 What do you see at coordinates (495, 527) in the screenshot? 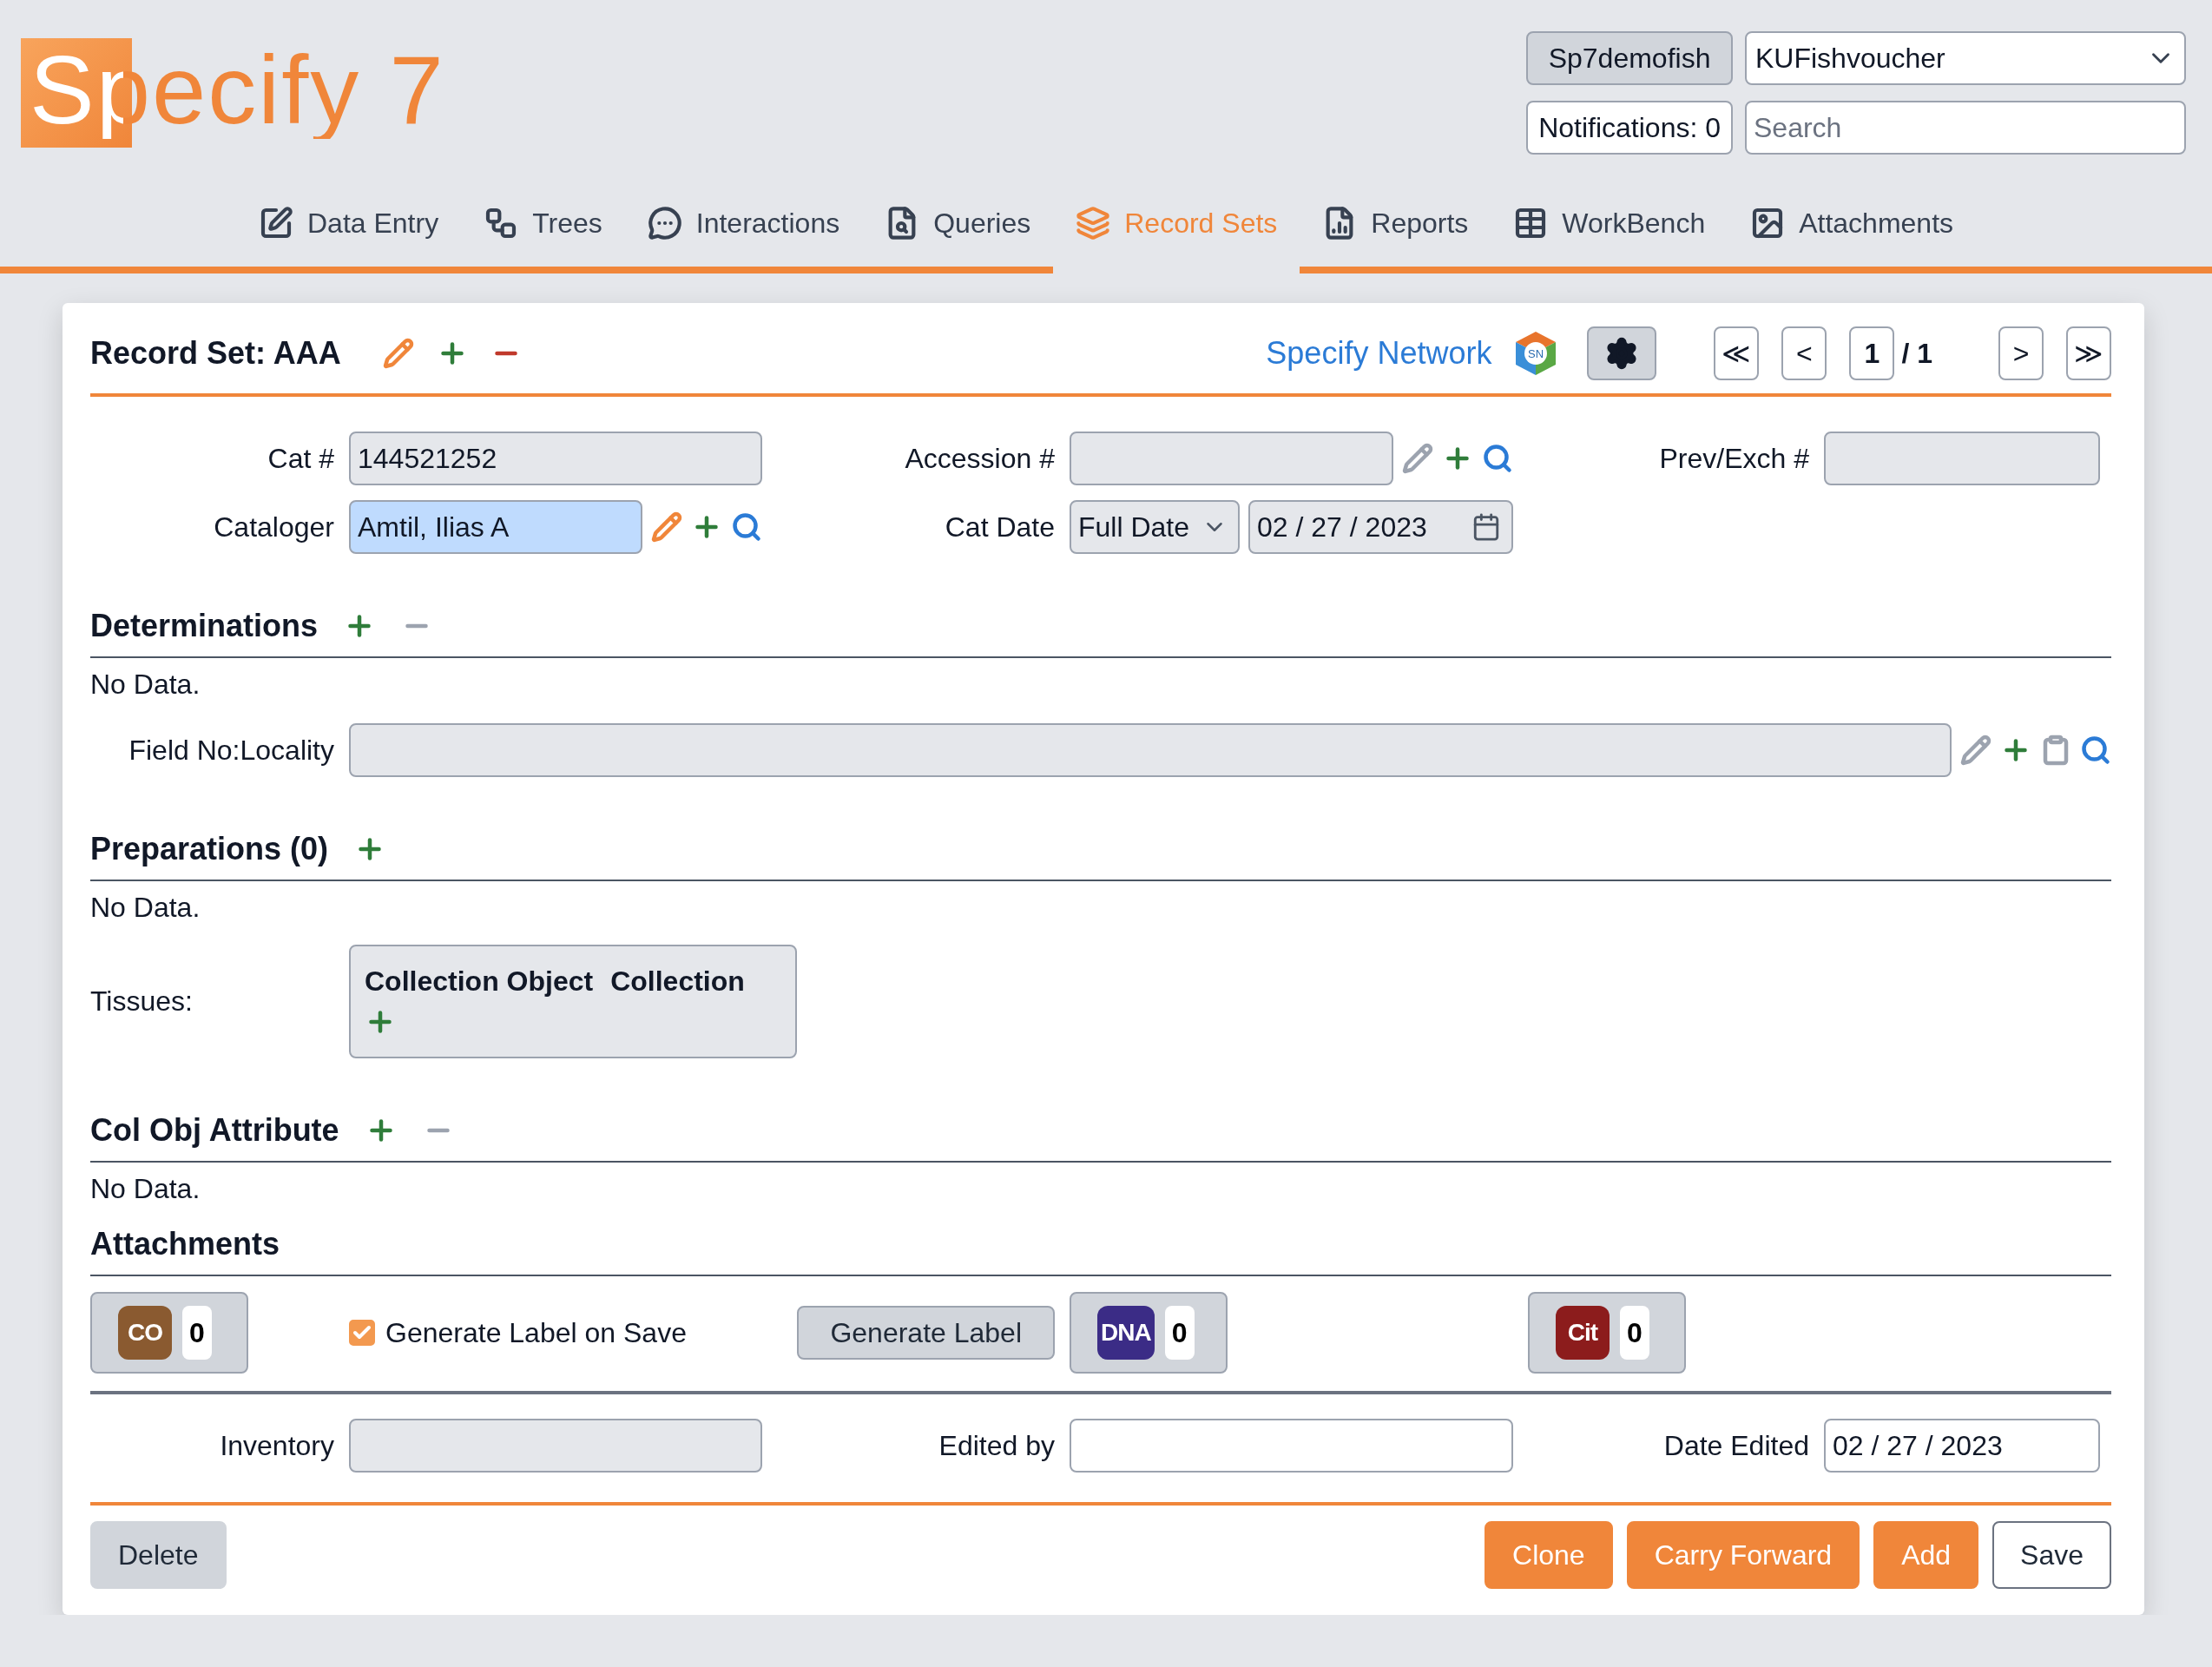
I see `input-field: Amtil, Ilias A` at bounding box center [495, 527].